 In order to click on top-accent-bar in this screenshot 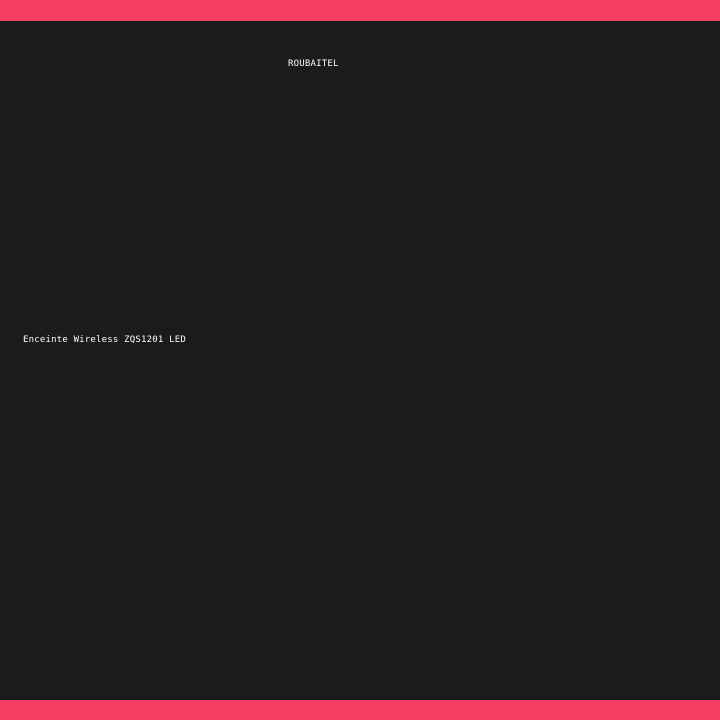, I will do `click(360, 10)`.